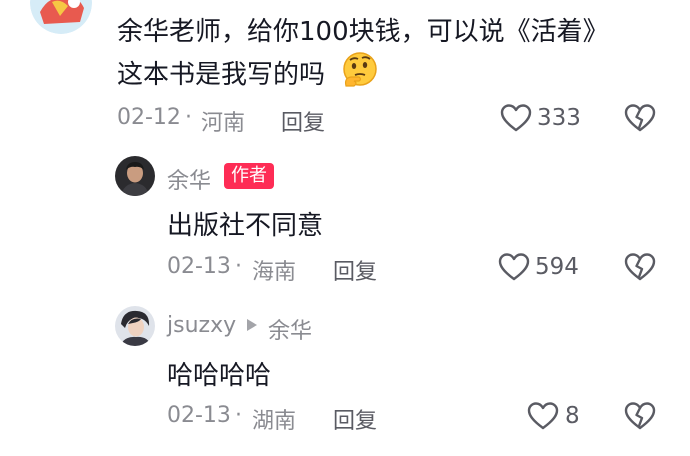 This screenshot has width=690, height=456. Describe the element at coordinates (149, 117) in the screenshot. I see `comment-date: 02-12` at that location.